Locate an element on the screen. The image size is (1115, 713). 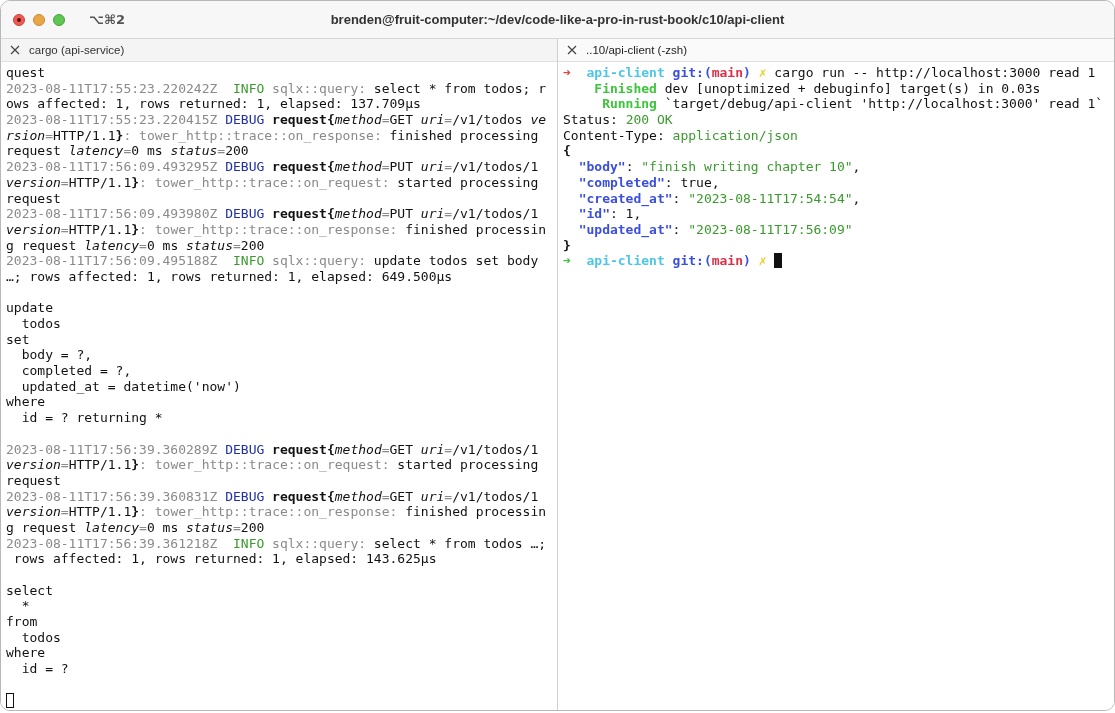
terminal-line: body = ?, is located at coordinates (56, 355).